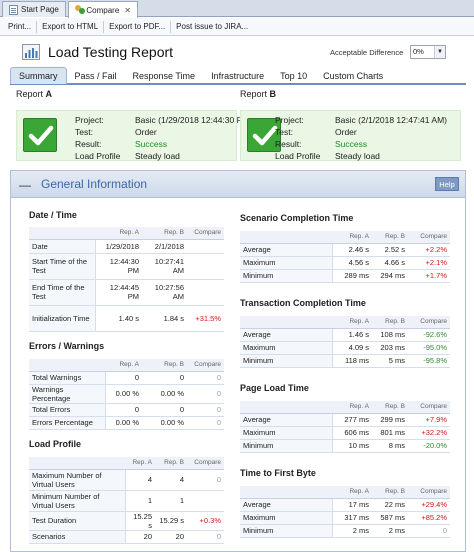 This screenshot has width=474, height=552. I want to click on table-cell: End Time of the Test, so click(62, 292).